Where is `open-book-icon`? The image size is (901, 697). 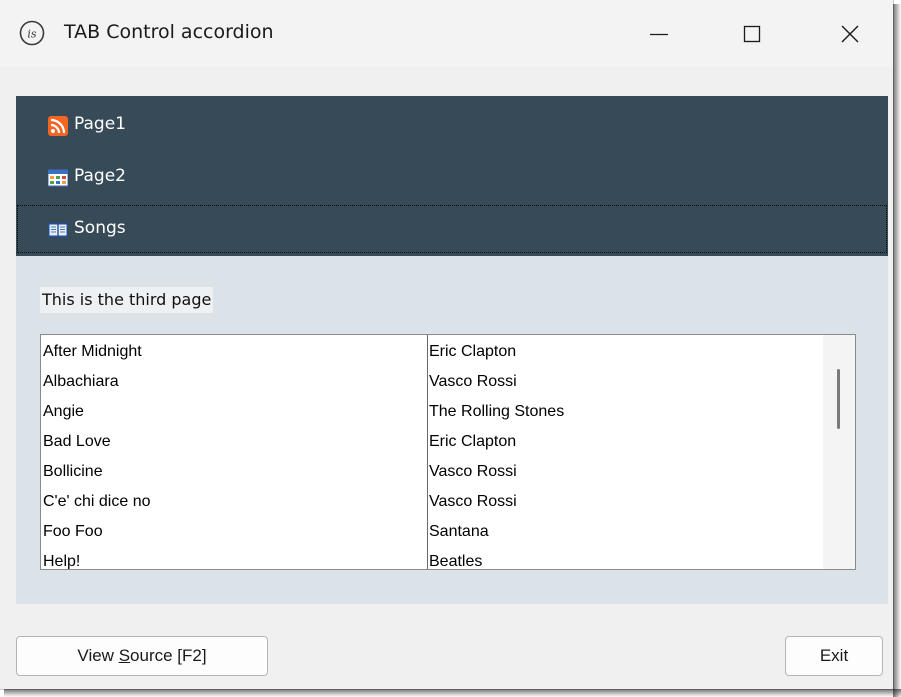 open-book-icon is located at coordinates (58, 230).